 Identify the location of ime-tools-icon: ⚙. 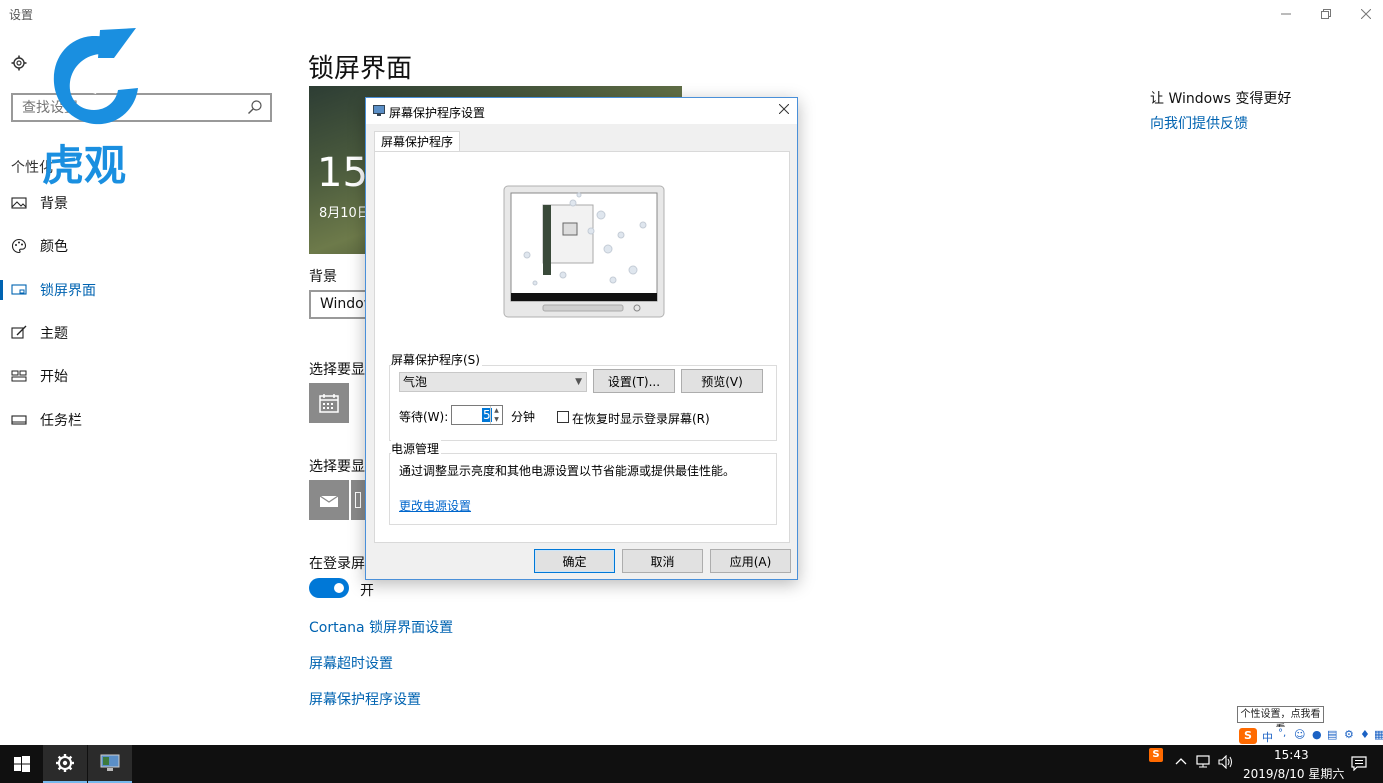
(1349, 734).